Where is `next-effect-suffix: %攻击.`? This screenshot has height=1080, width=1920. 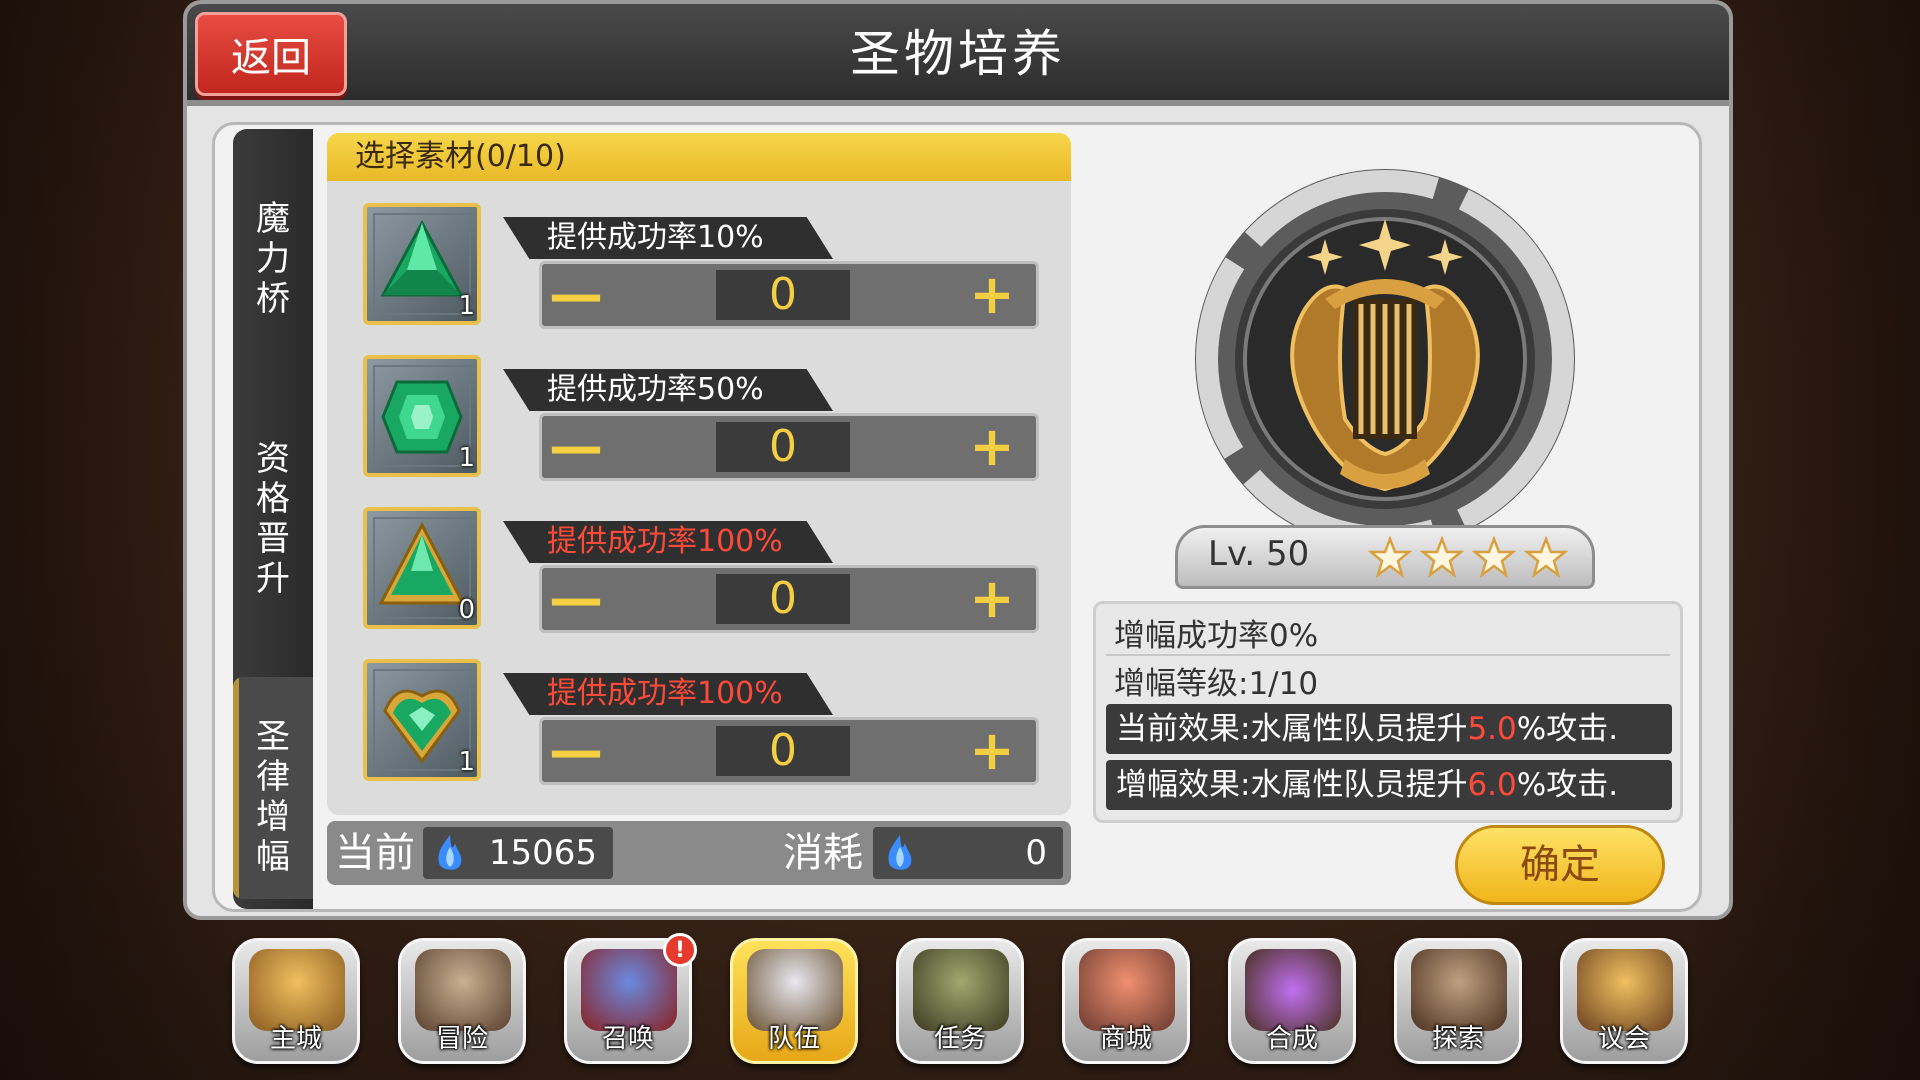
next-effect-suffix: %攻击. is located at coordinates (1567, 785).